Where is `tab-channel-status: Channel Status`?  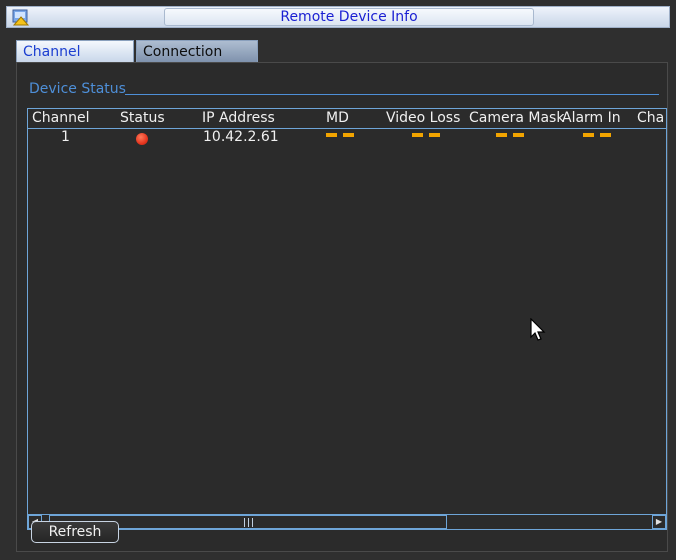
tab-channel-status: Channel Status is located at coordinates (75, 61).